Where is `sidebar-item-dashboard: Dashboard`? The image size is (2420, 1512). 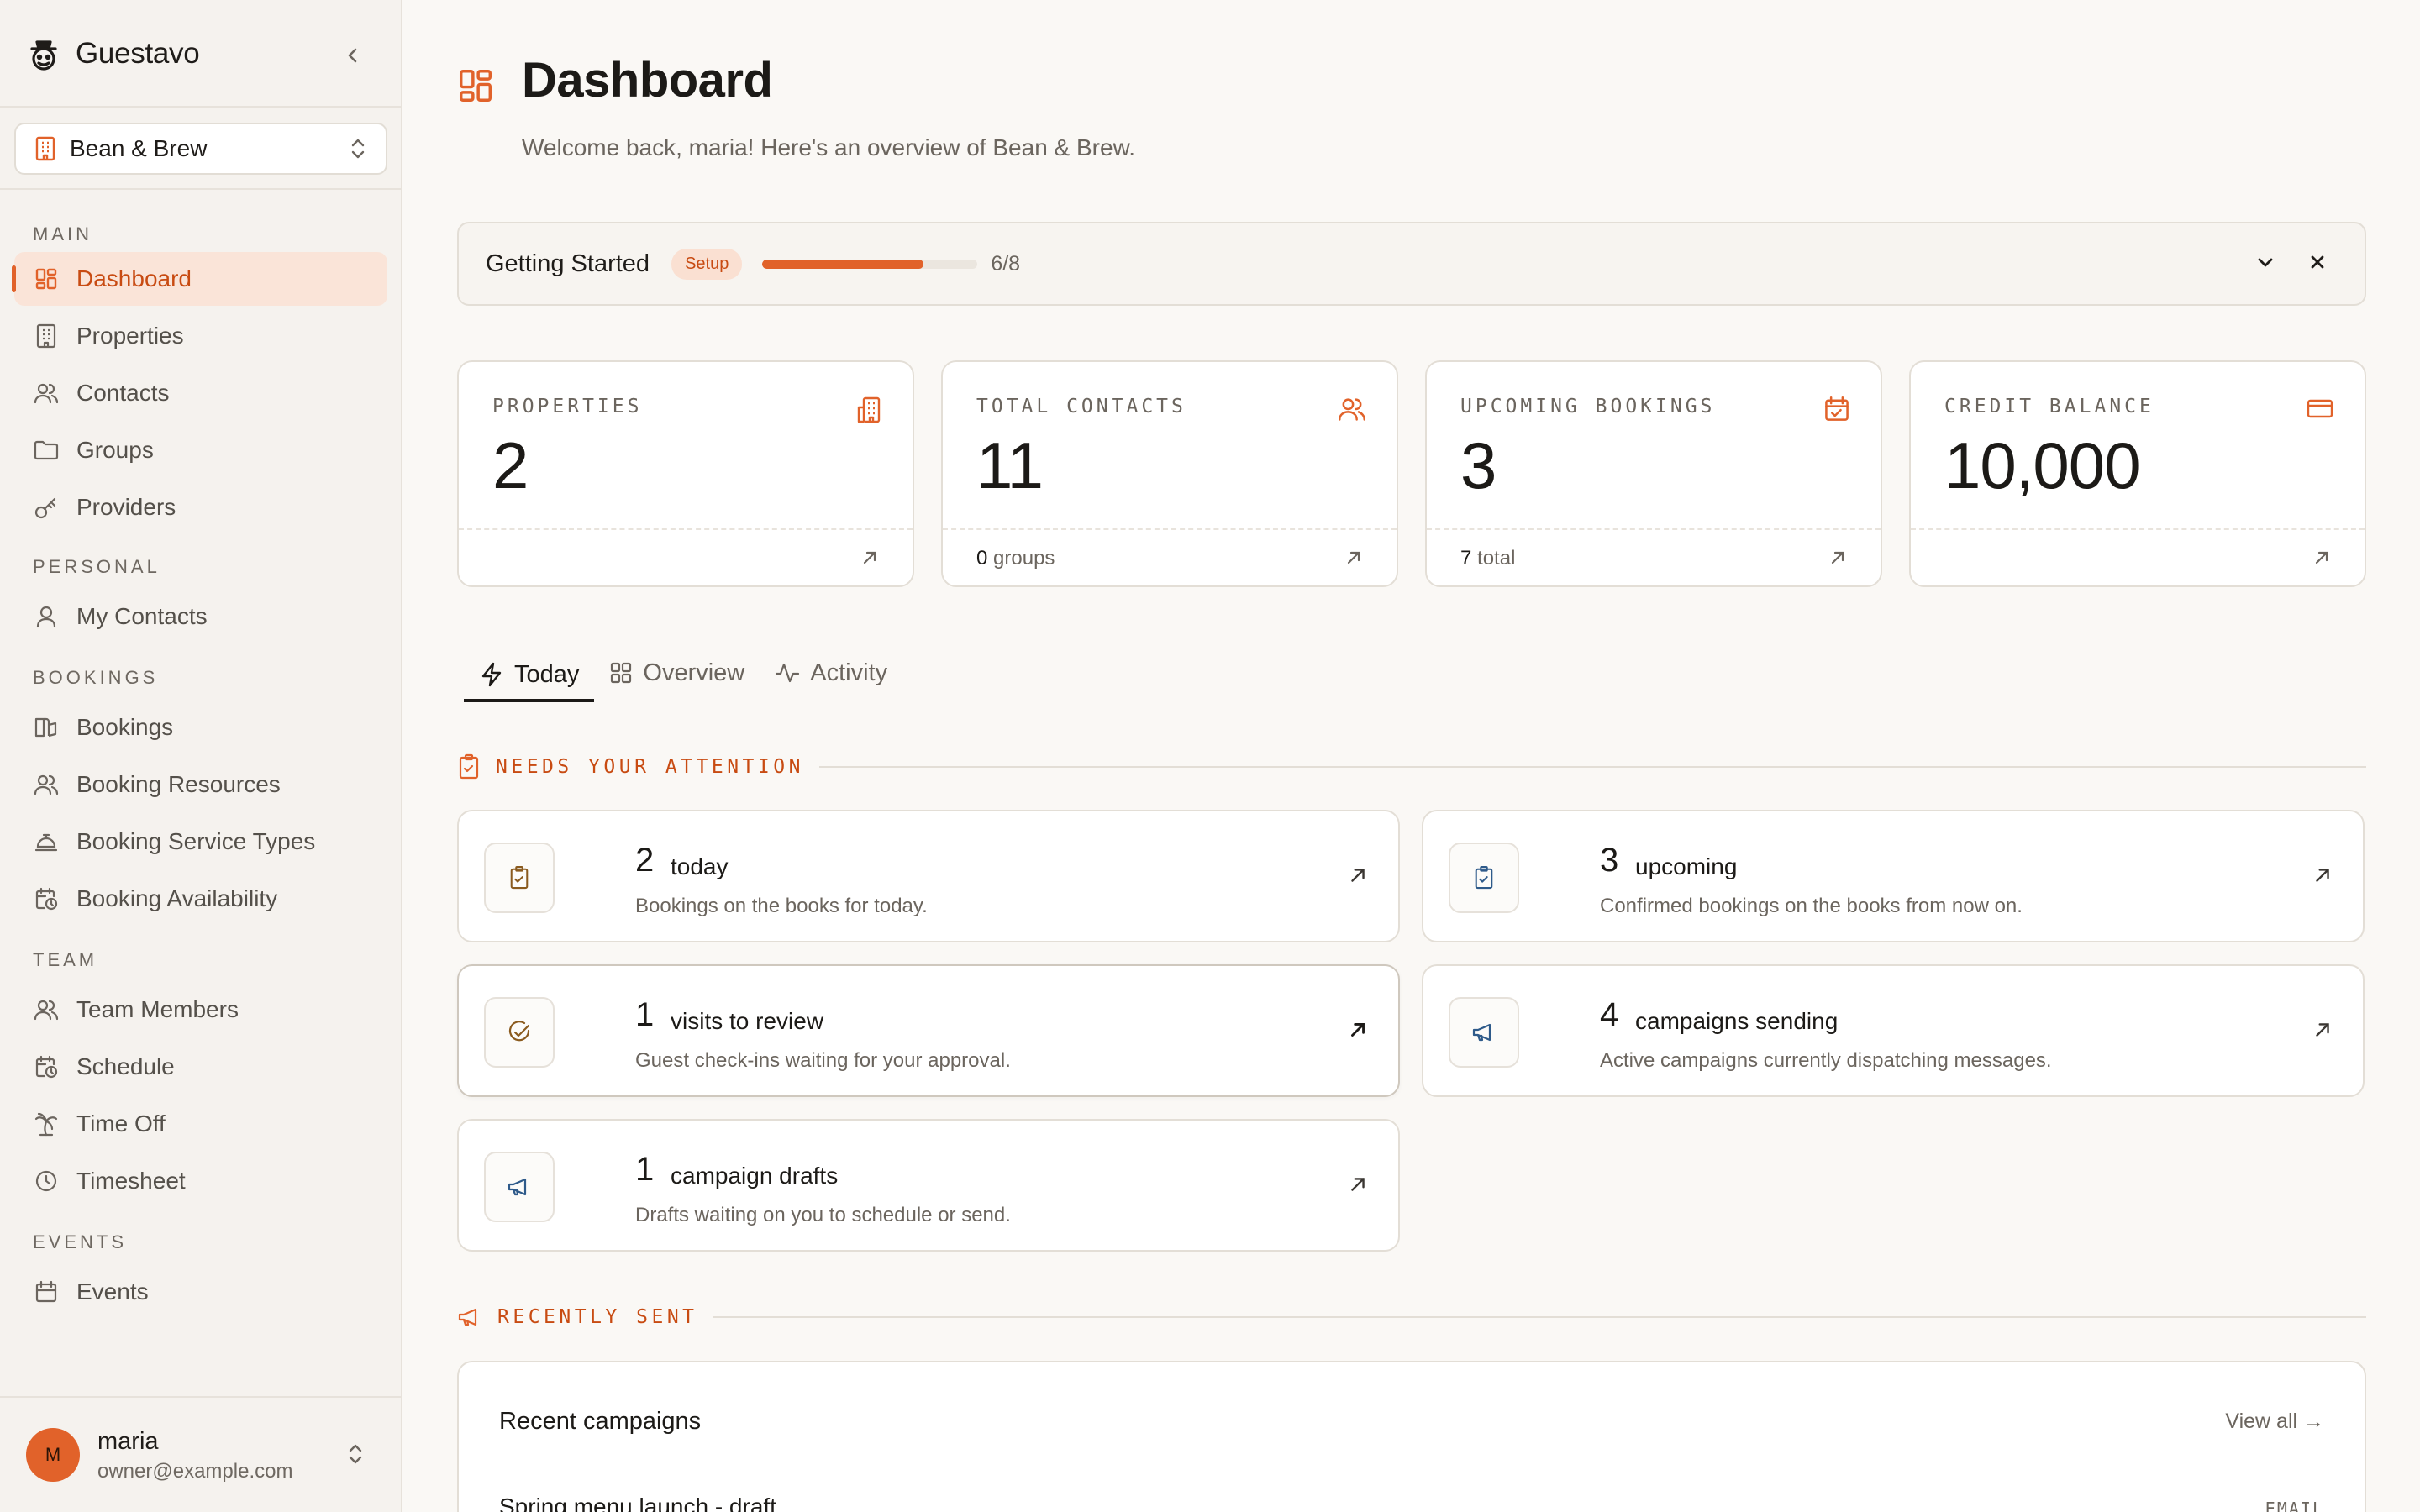
sidebar-item-dashboard: Dashboard is located at coordinates (199, 279).